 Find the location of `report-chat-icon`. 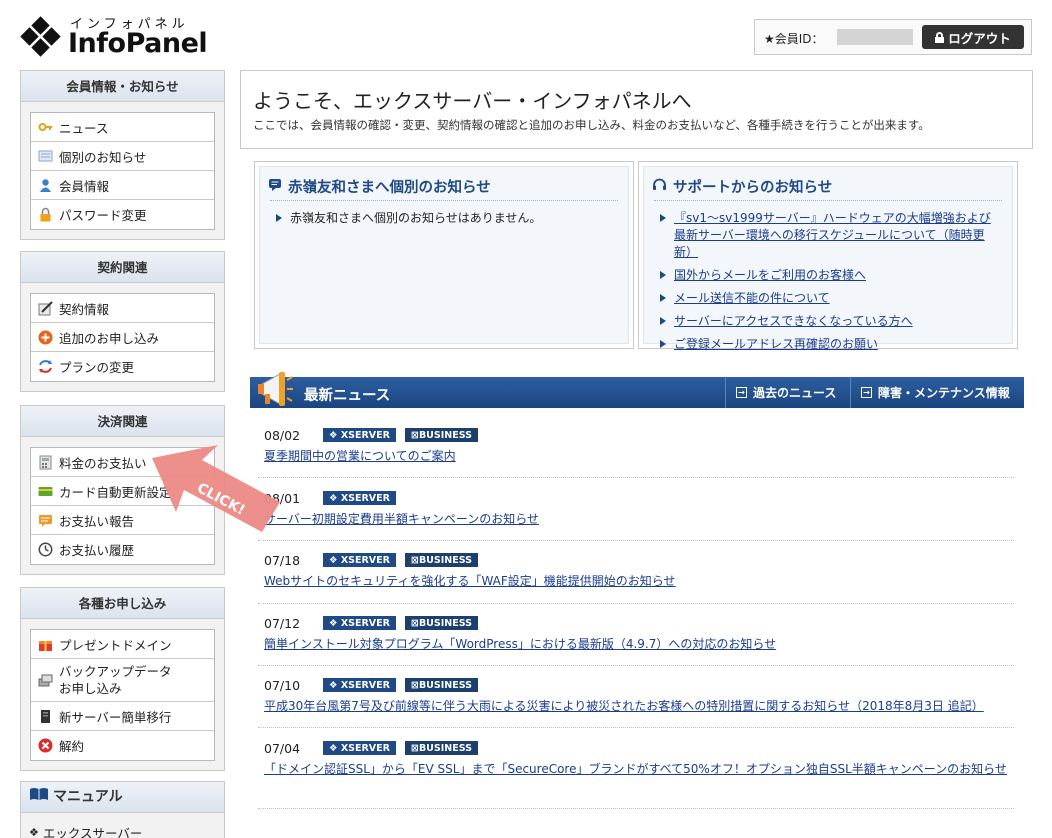

report-chat-icon is located at coordinates (45, 520).